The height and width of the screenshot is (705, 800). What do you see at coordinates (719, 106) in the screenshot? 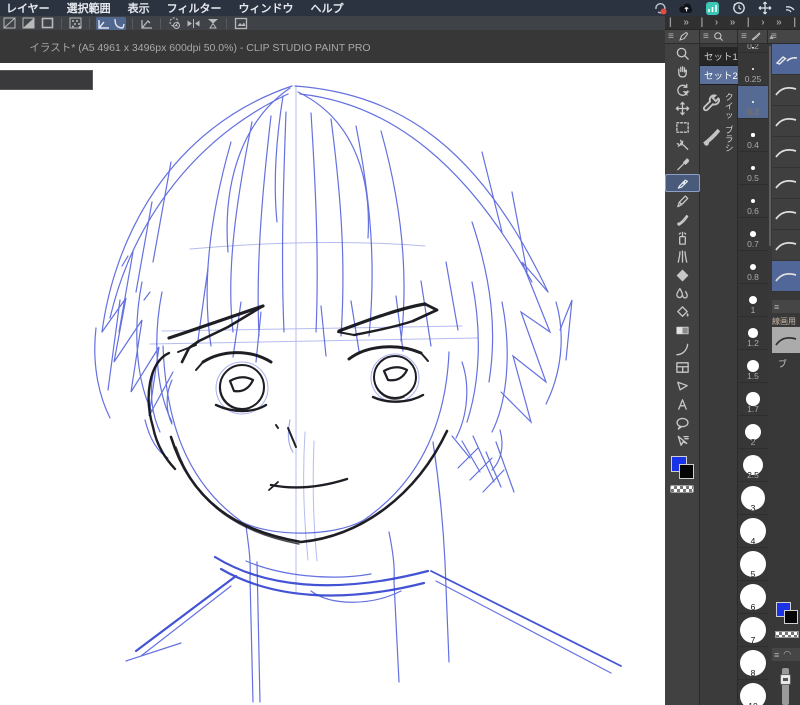
I see `subtool-item-quick: クイッ` at bounding box center [719, 106].